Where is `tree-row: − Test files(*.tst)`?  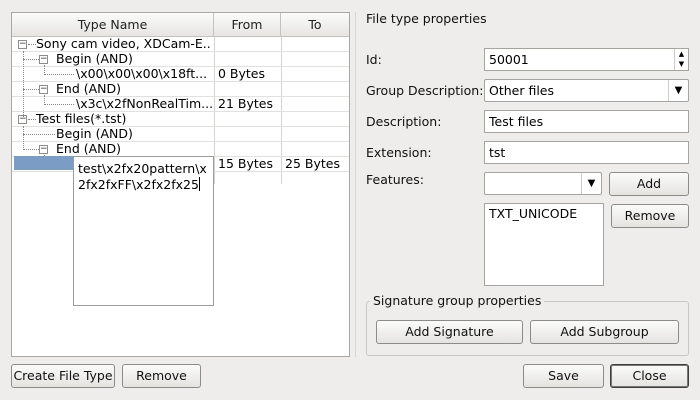 tree-row: − Test files(*.tst) is located at coordinates (180, 119).